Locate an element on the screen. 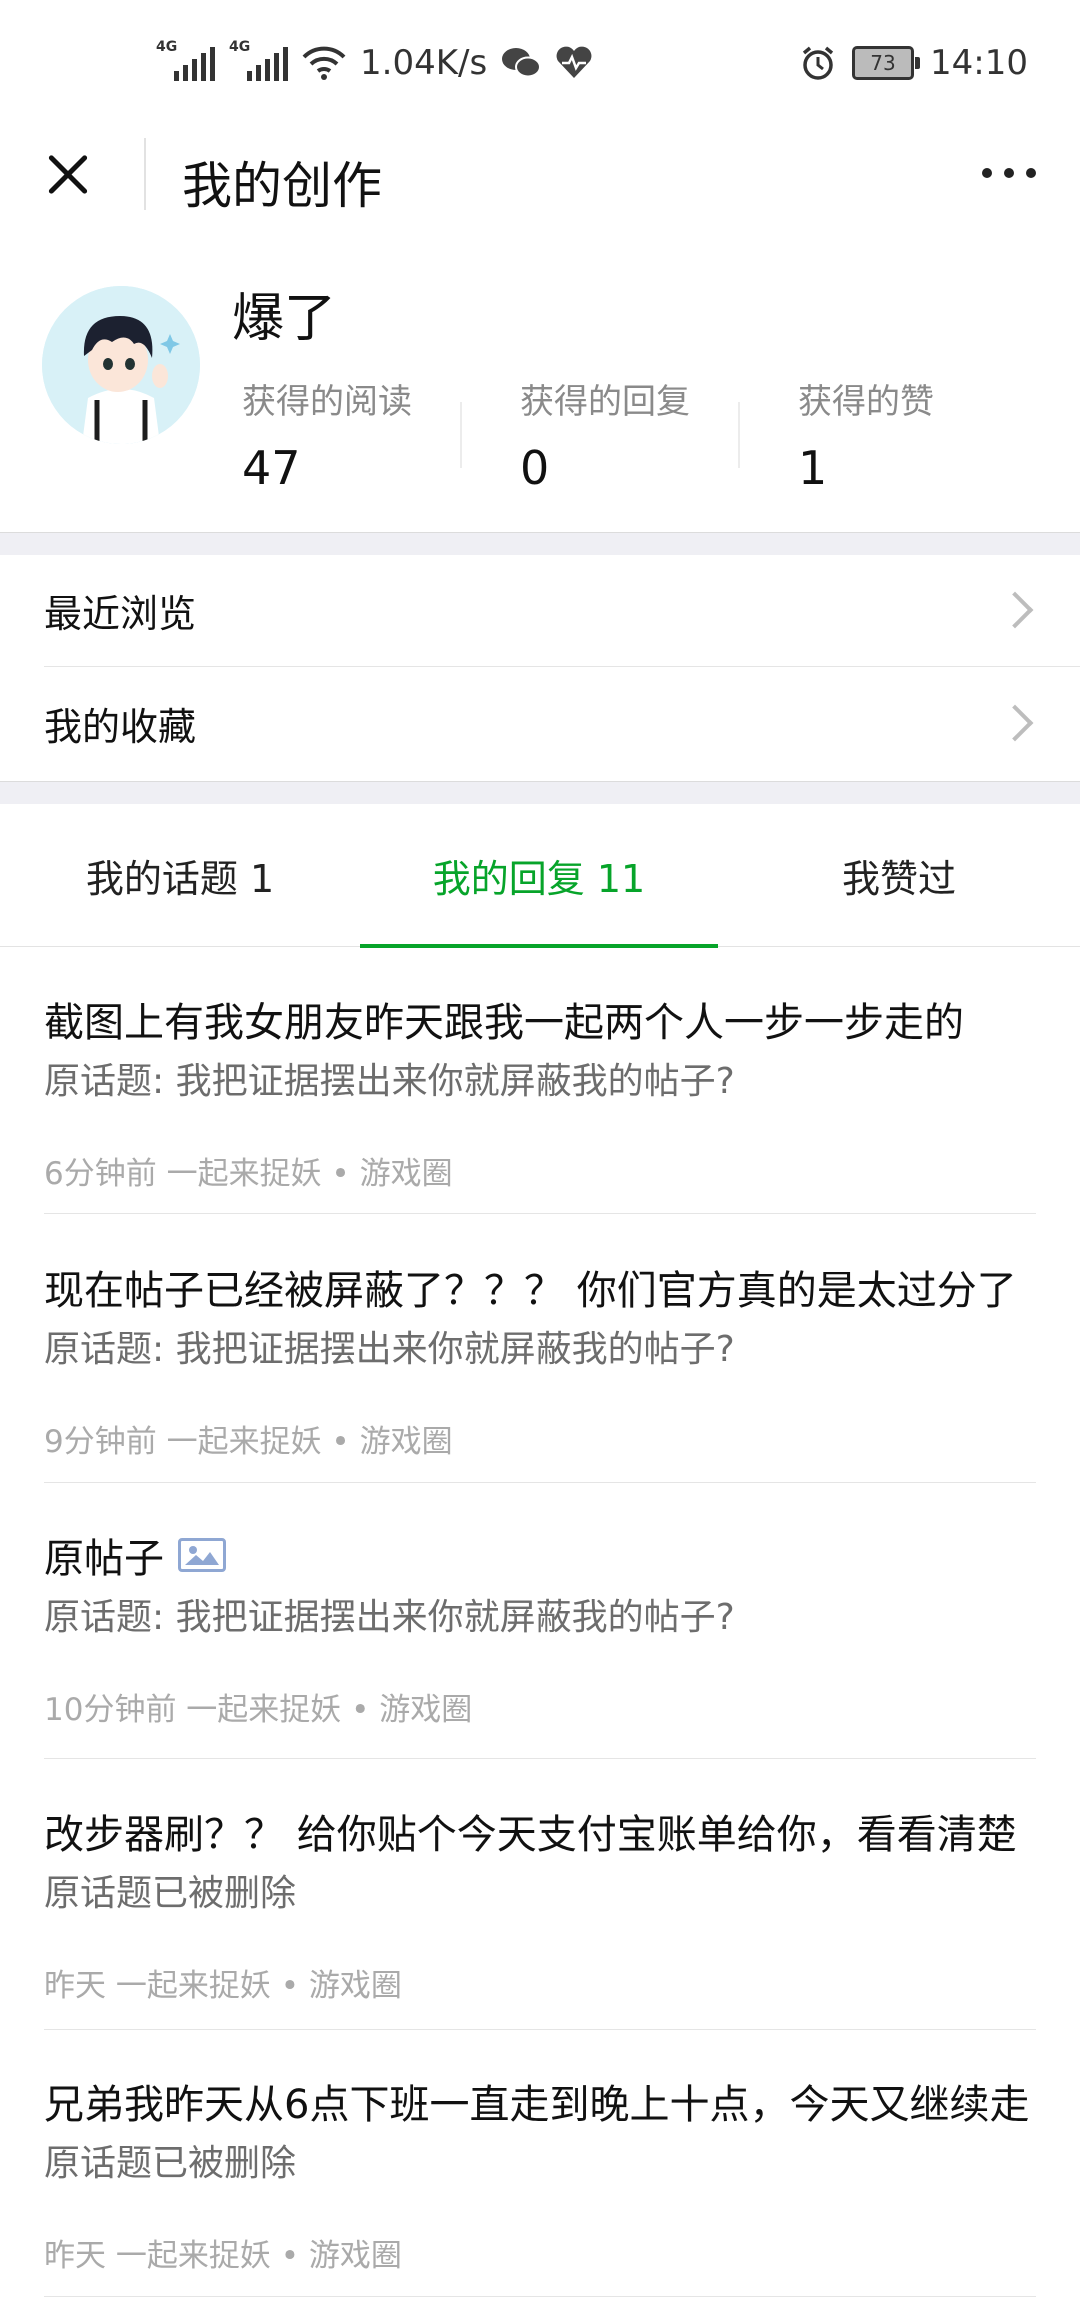 This screenshot has height=2310, width=1080. battery-level: 73 is located at coordinates (883, 63).